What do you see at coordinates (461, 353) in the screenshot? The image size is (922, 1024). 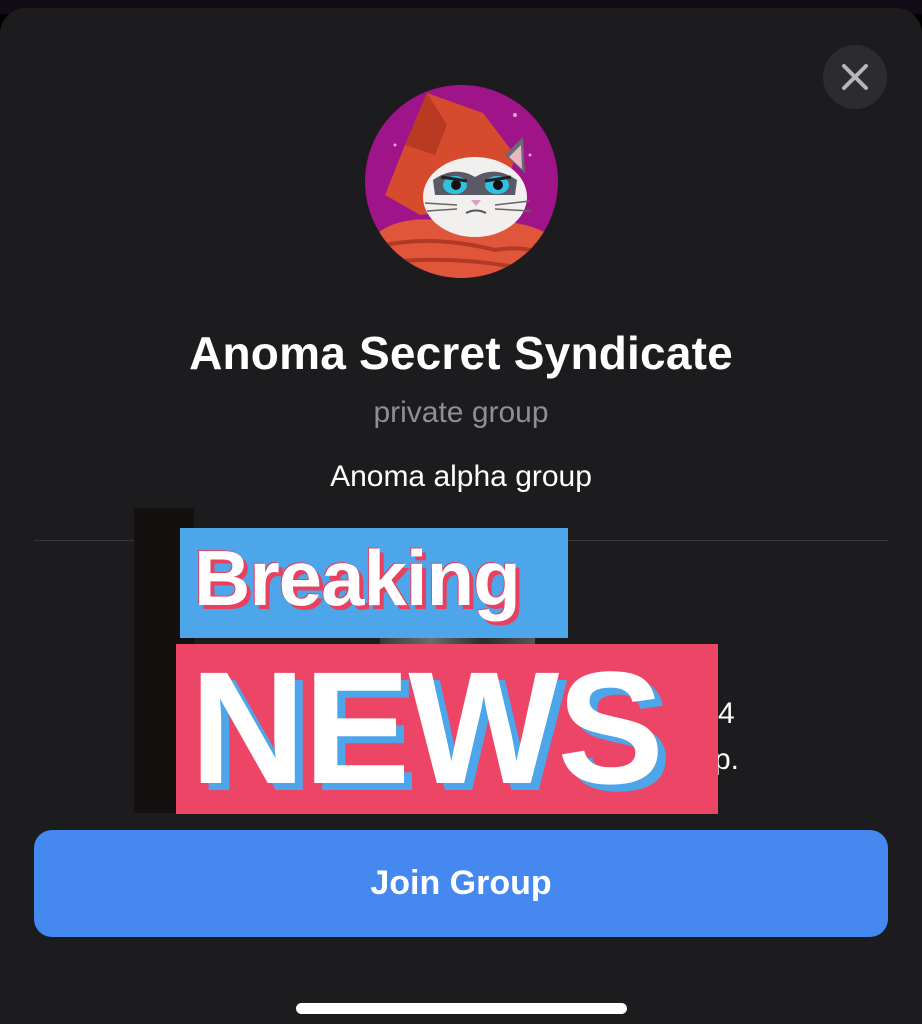 I see `group-name: Anoma Secret Syndicate` at bounding box center [461, 353].